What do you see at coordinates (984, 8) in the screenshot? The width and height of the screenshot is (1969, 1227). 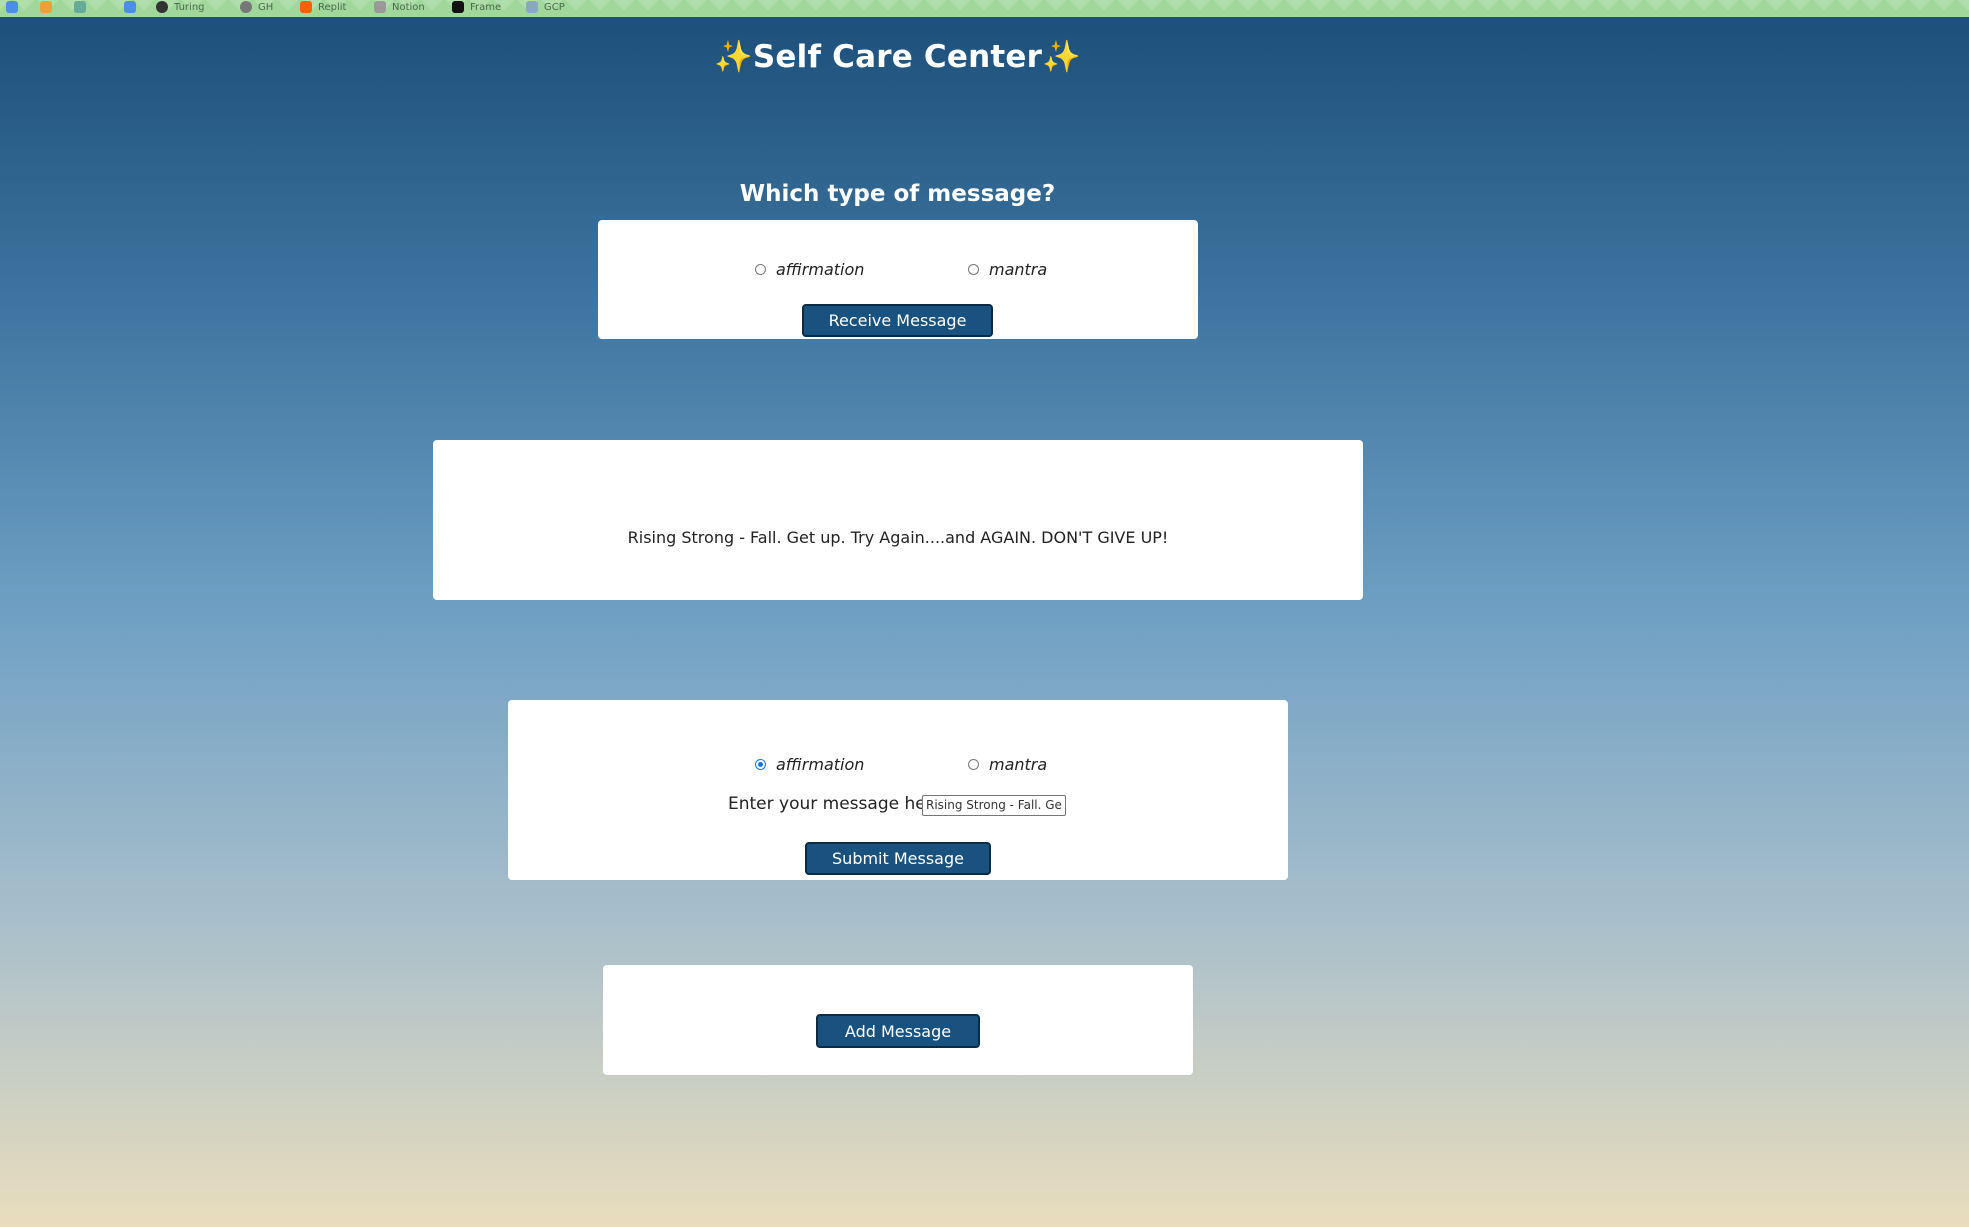 I see `bookmarks-bar: Turing GH Replit Notion Frame GCP` at bounding box center [984, 8].